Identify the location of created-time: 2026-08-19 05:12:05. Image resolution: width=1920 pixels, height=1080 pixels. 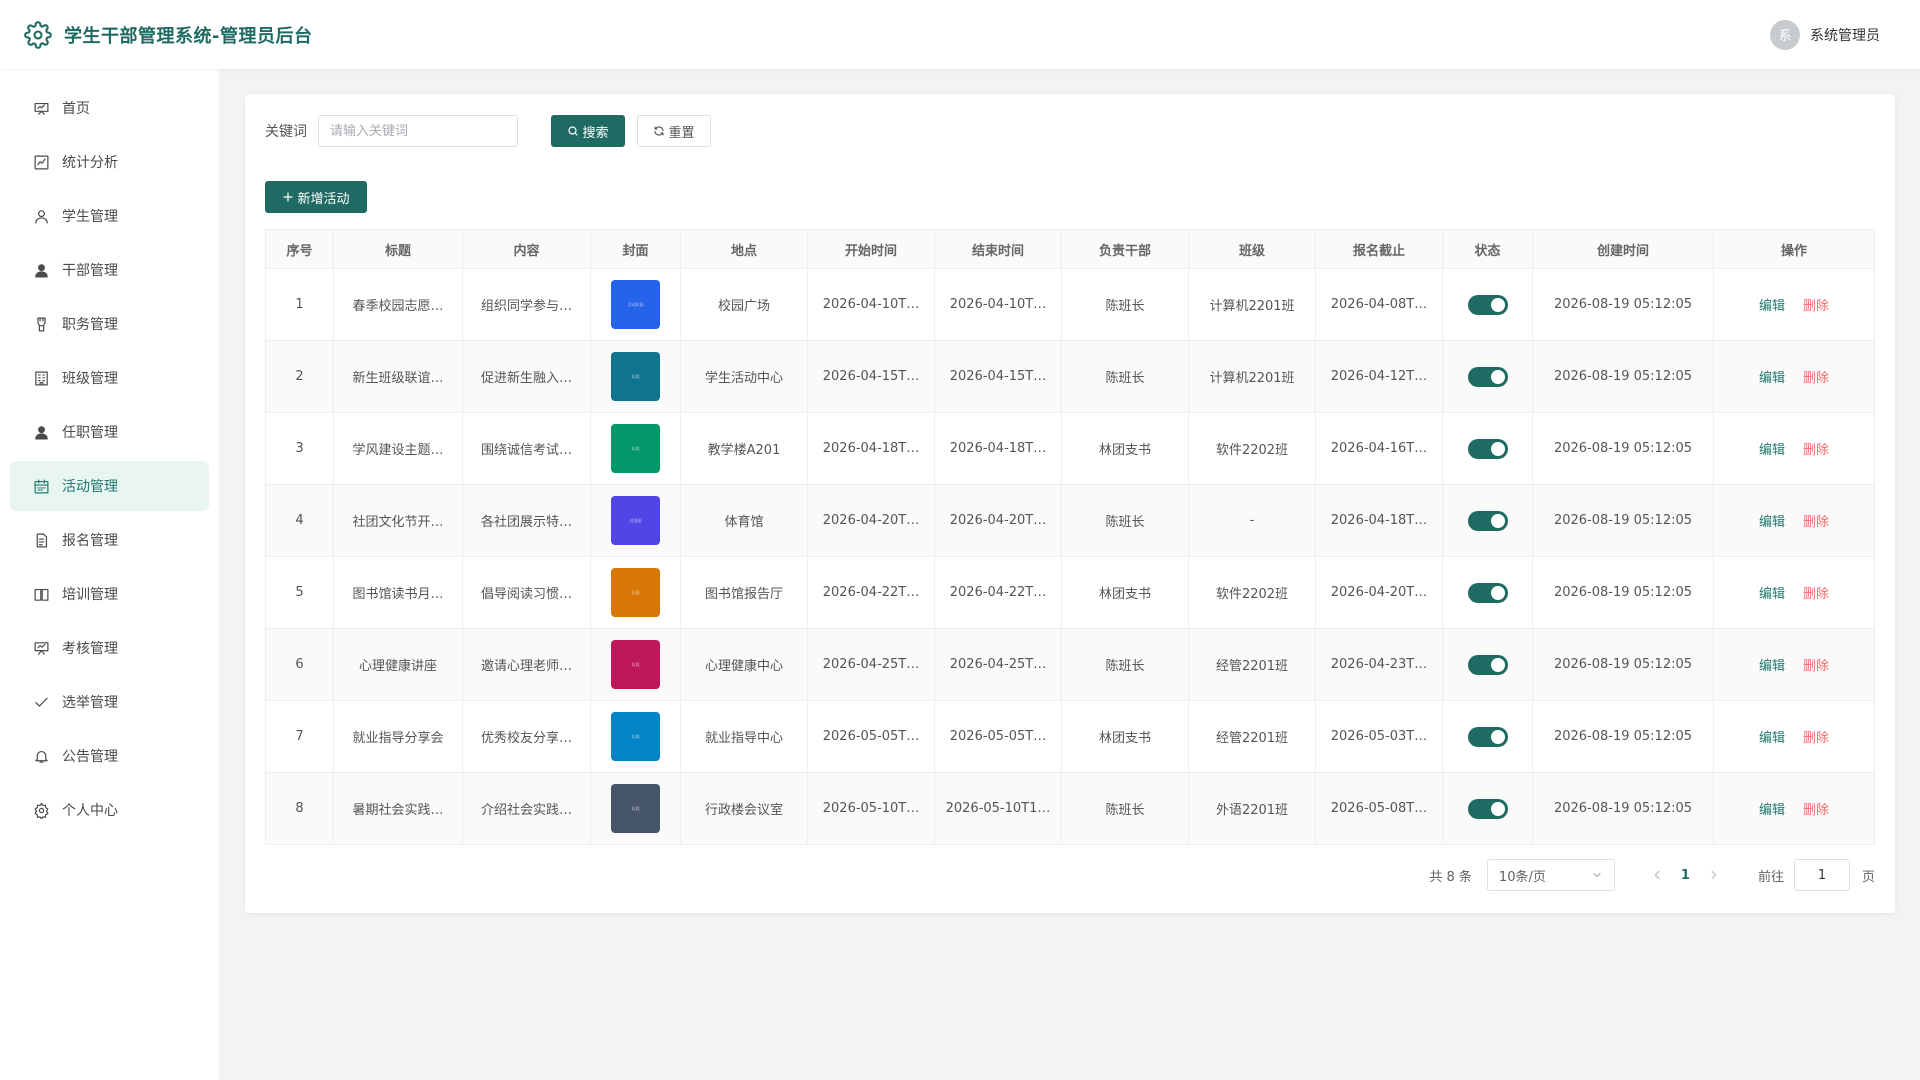
(1623, 448).